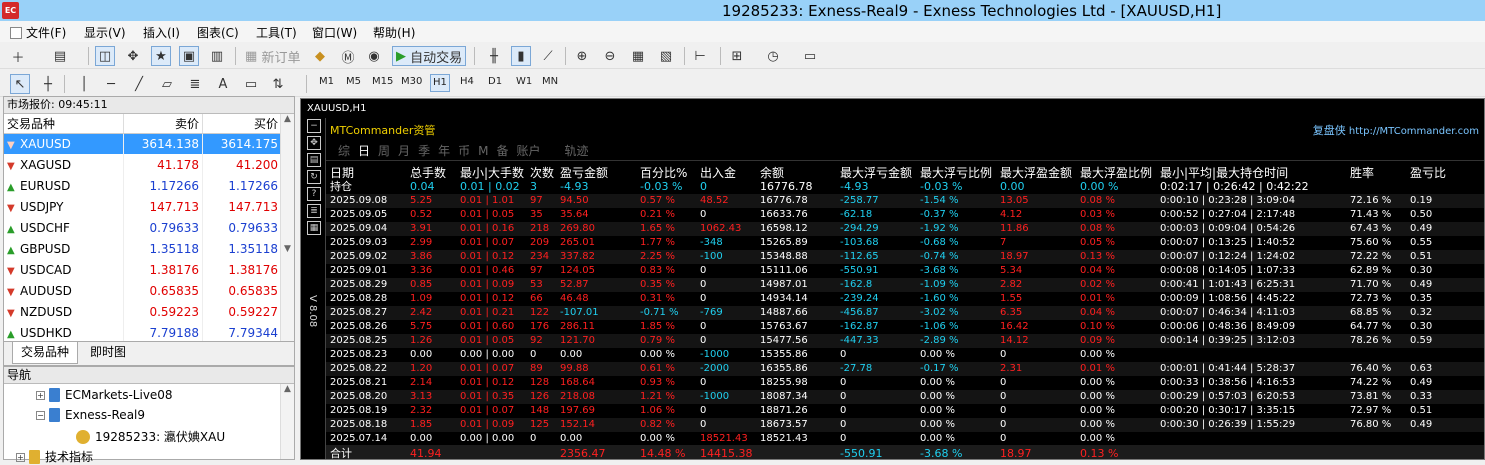 Image resolution: width=1485 pixels, height=465 pixels. Describe the element at coordinates (584, 172) in the screenshot. I see `column-header: 盈亏金额` at that location.